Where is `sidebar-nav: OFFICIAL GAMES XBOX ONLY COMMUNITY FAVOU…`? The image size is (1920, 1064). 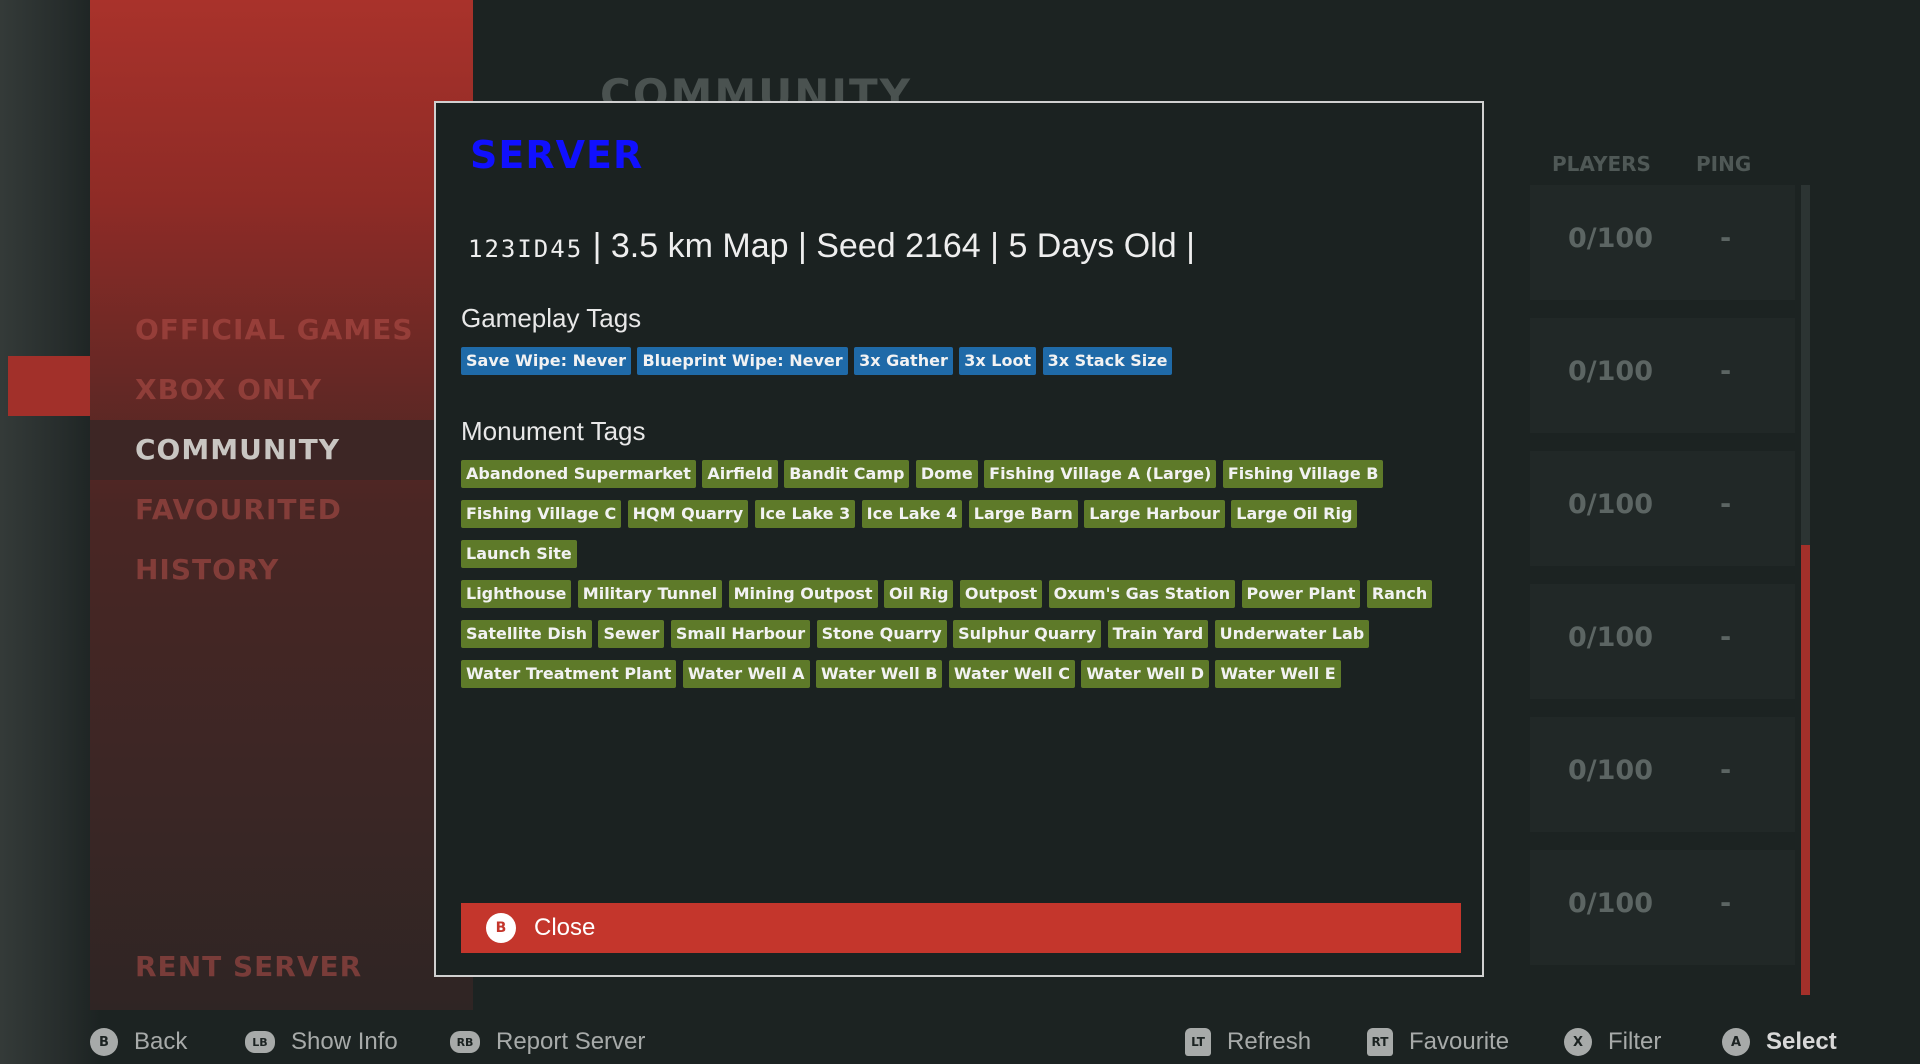
sidebar-nav: OFFICIAL GAMES XBOX ONLY COMMUNITY FAVOU… is located at coordinates (281, 450).